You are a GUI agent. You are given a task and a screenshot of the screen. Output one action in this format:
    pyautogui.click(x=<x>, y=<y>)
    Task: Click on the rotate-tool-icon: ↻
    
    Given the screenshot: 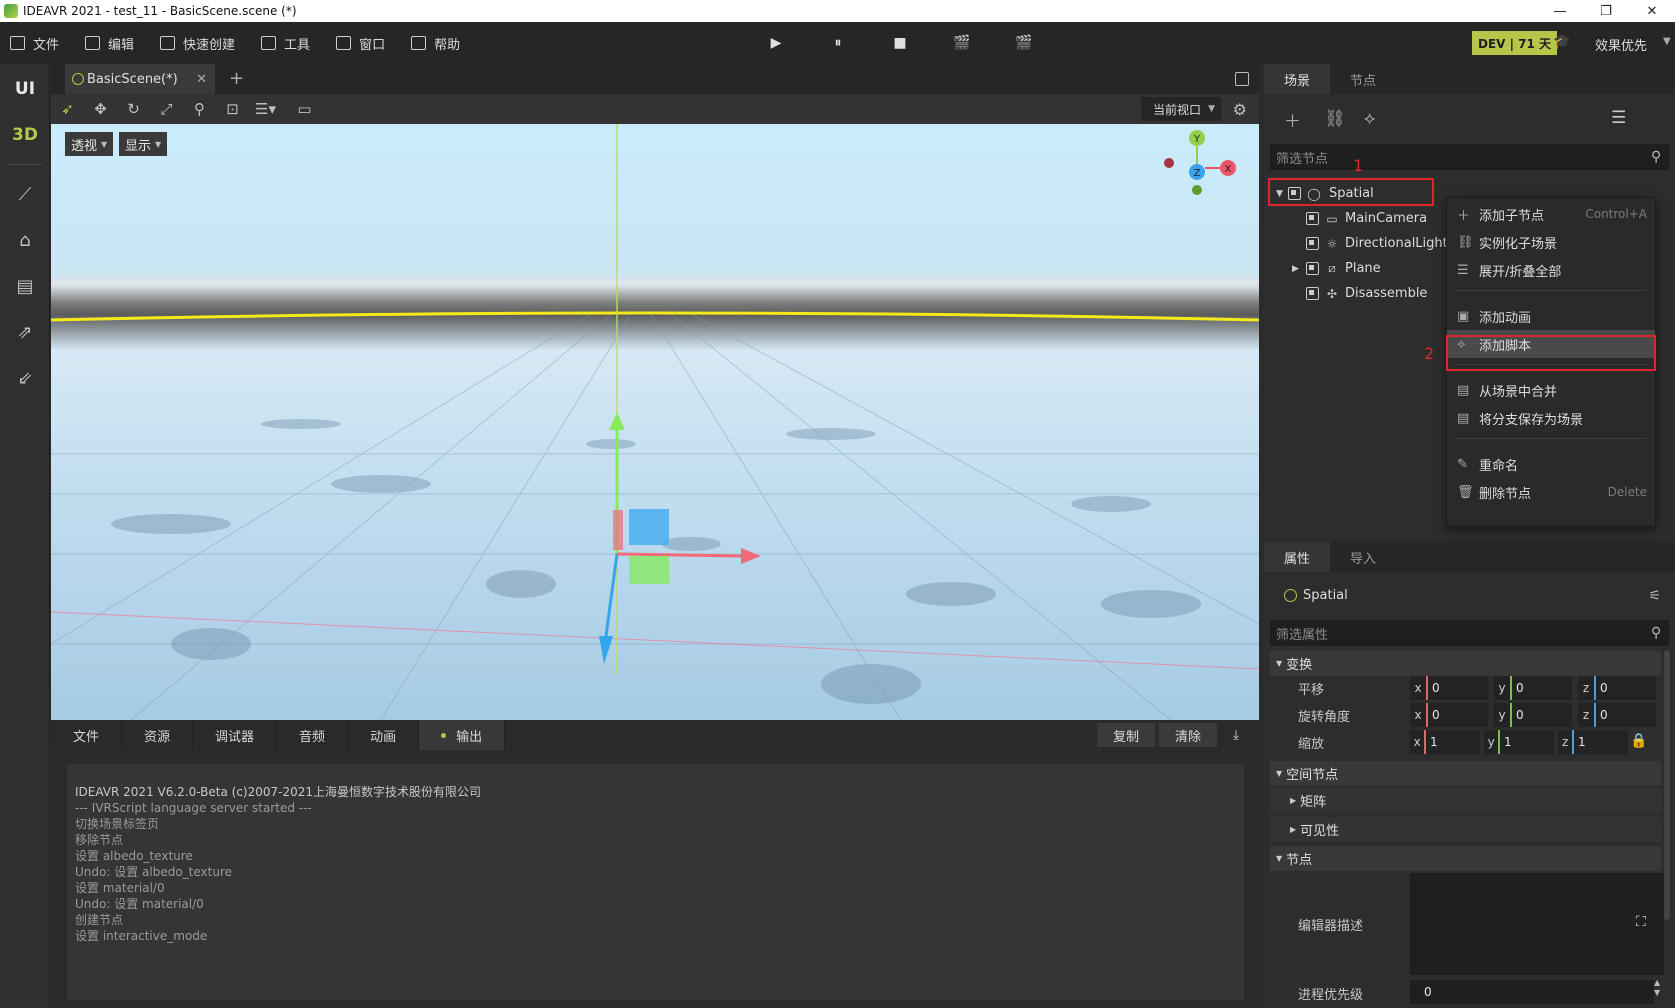 What is the action you would take?
    pyautogui.click(x=133, y=109)
    